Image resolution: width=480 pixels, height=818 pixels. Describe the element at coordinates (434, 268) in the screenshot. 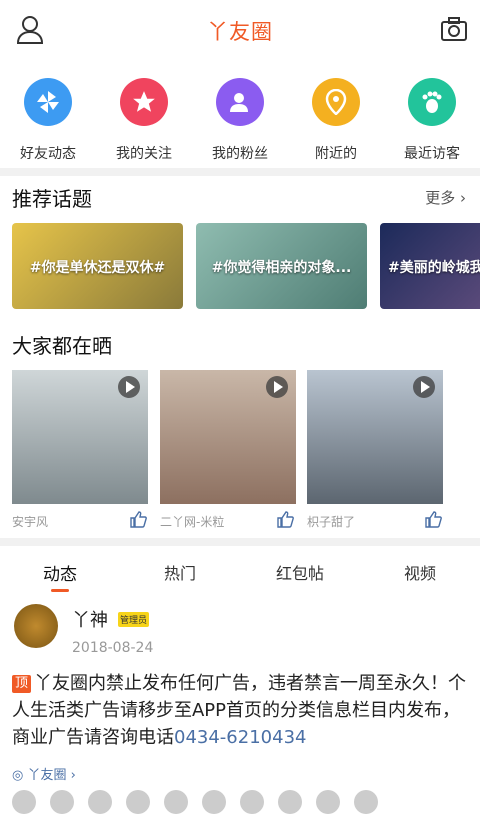

I see `topic-label: #美丽的岭城我` at that location.